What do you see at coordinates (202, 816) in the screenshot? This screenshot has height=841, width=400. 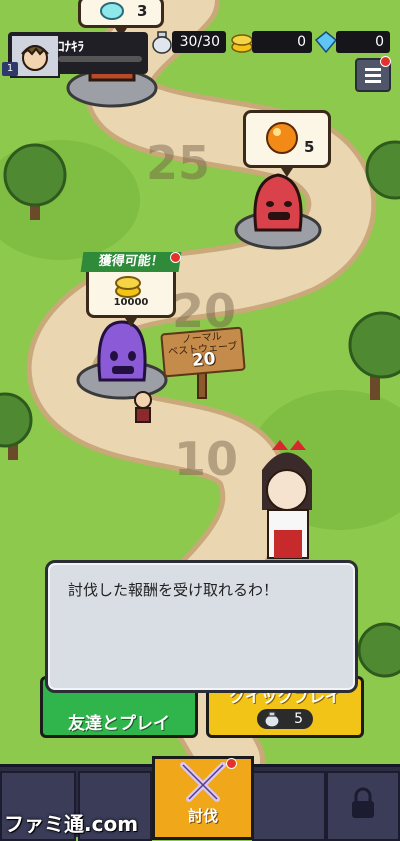 I see `nav-tab-battle-label: 討伐` at bounding box center [202, 816].